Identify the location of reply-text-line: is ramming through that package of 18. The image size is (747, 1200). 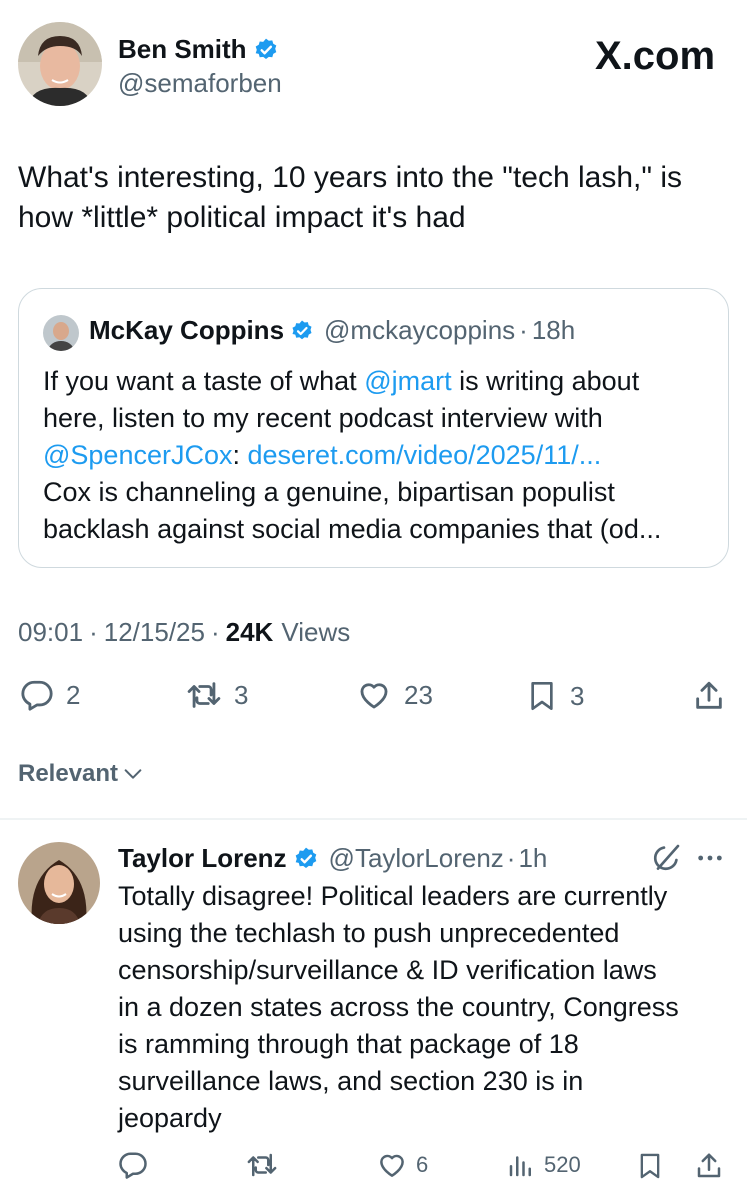
(348, 1044).